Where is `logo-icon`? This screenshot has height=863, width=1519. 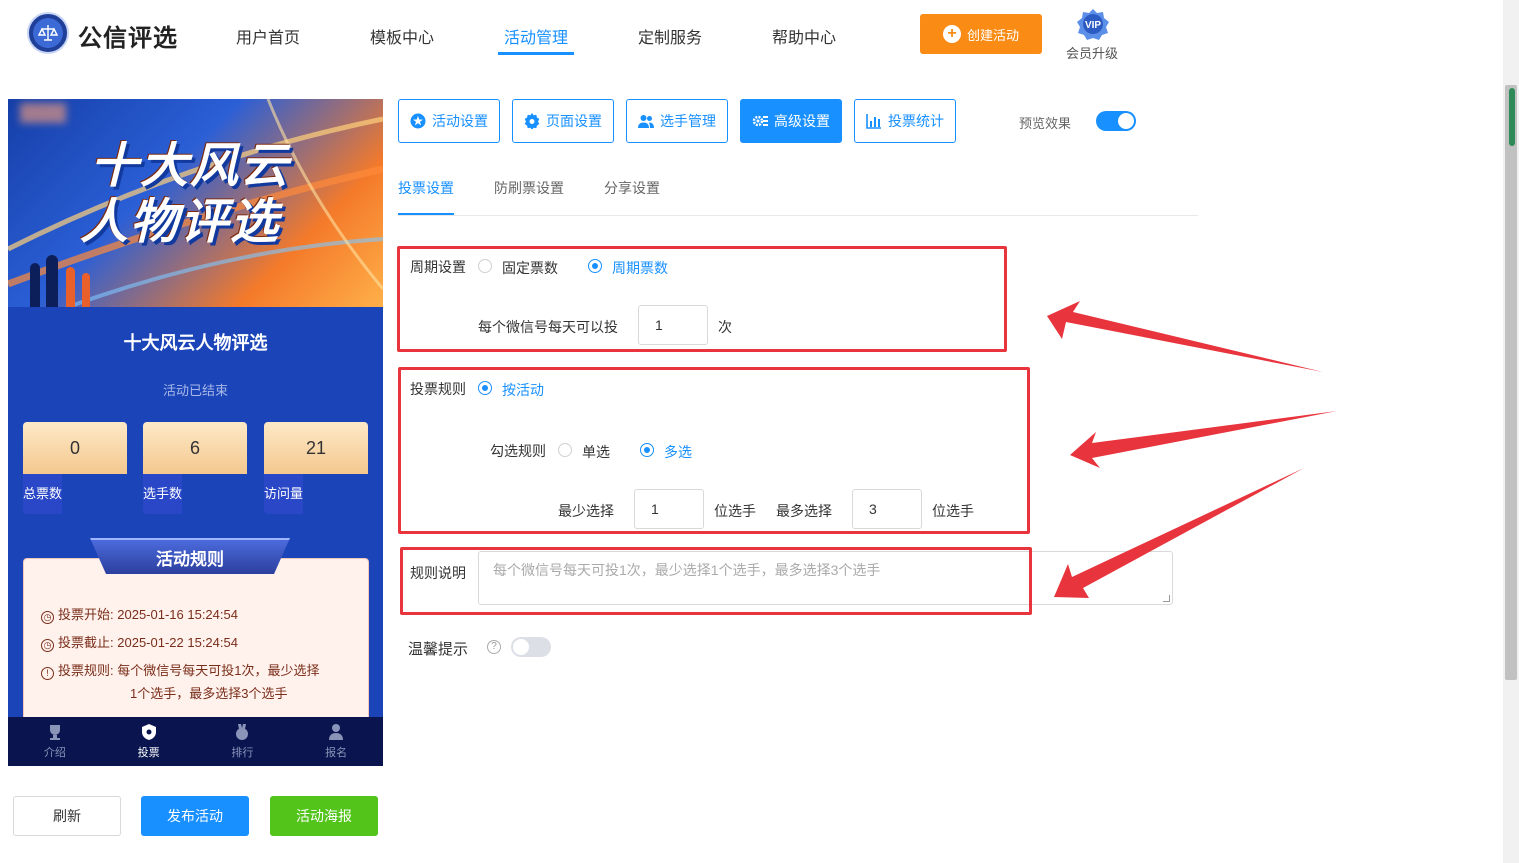 logo-icon is located at coordinates (48, 33).